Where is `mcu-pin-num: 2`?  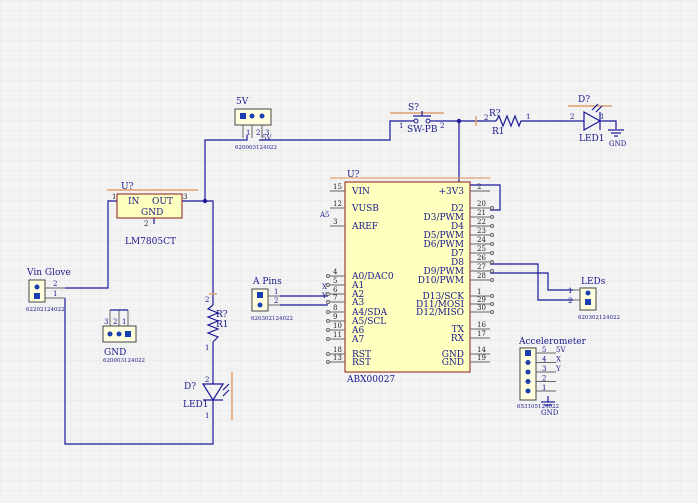
mcu-pin-num: 2 is located at coordinates (479, 187).